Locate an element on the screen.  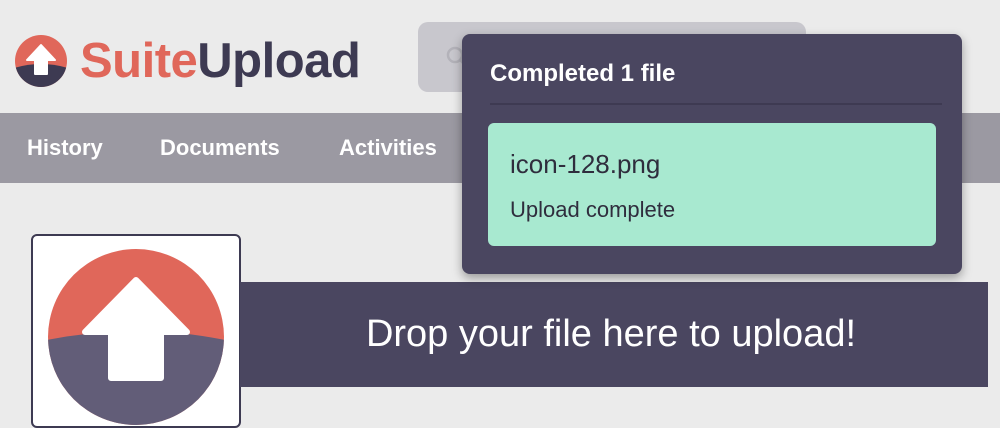
nav-item-history: History is located at coordinates (65, 148).